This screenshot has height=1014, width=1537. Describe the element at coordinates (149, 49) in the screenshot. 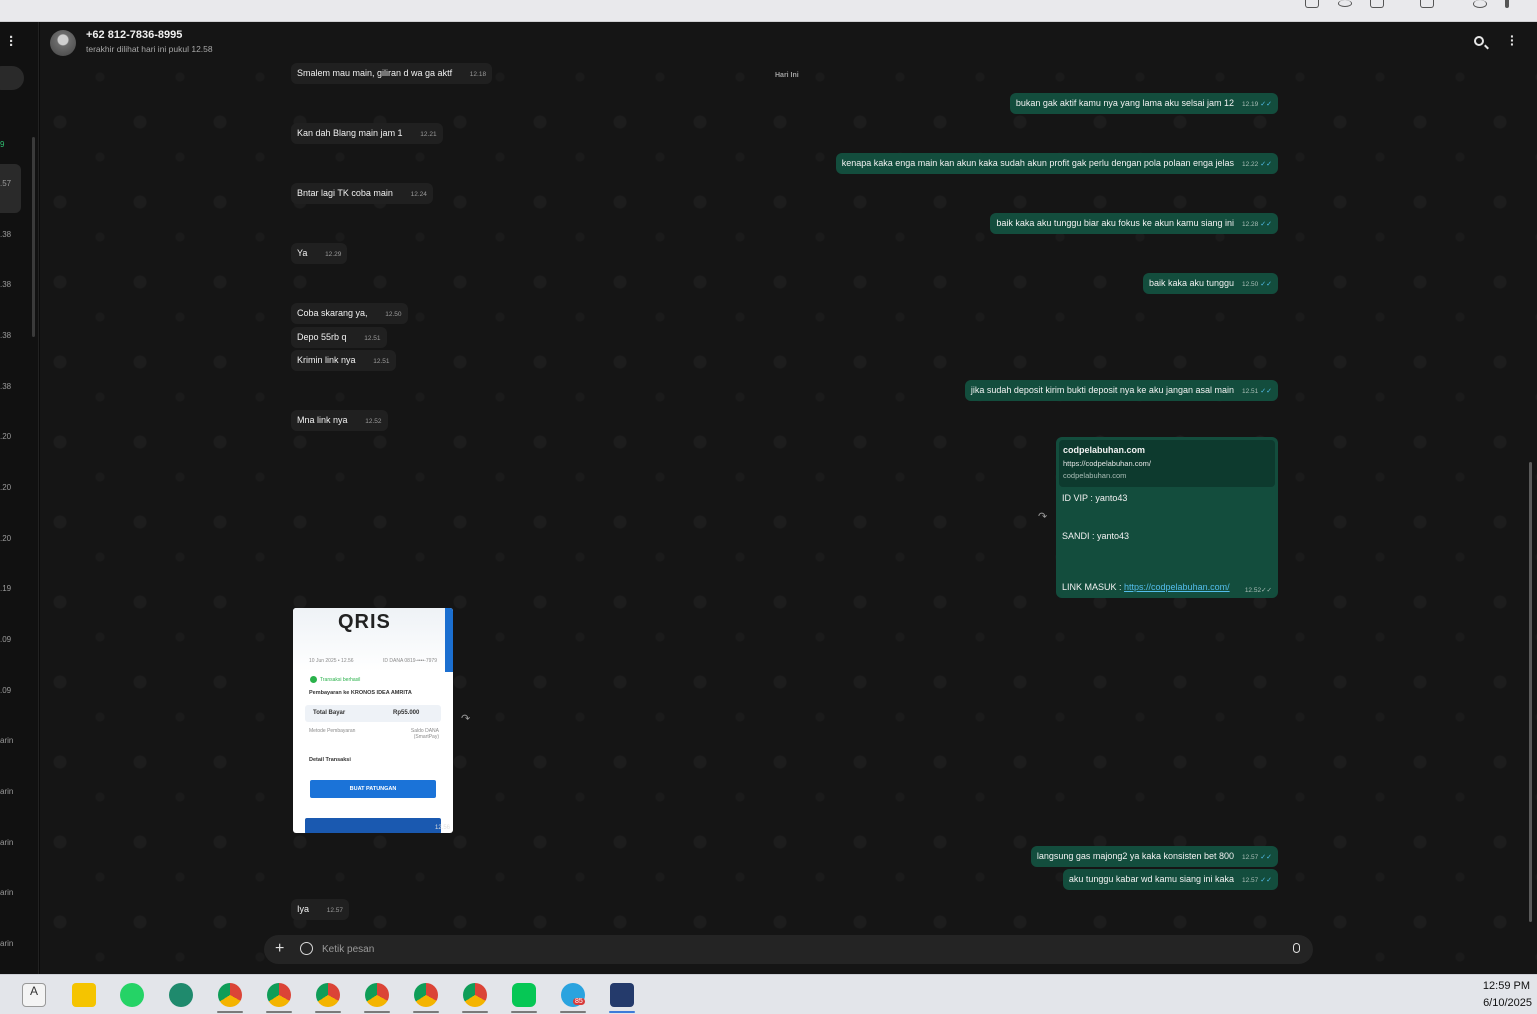

I see `contact-last-seen: terakhir dilihat hari ini pukul 12.58` at that location.